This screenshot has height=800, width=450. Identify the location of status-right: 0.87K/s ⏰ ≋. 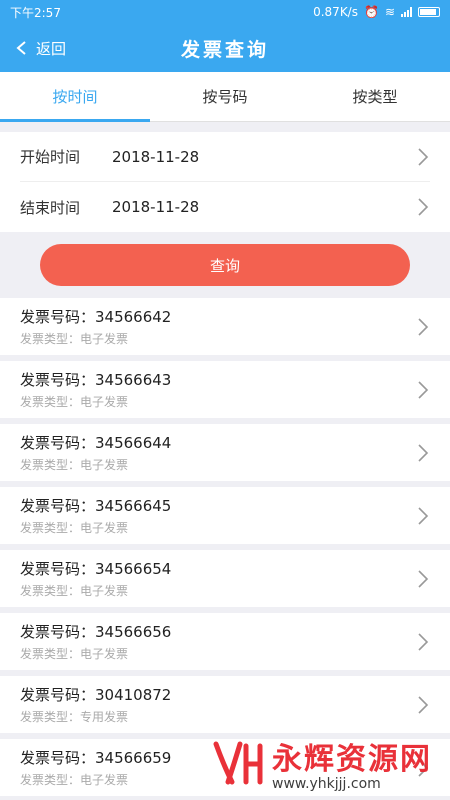
(376, 12).